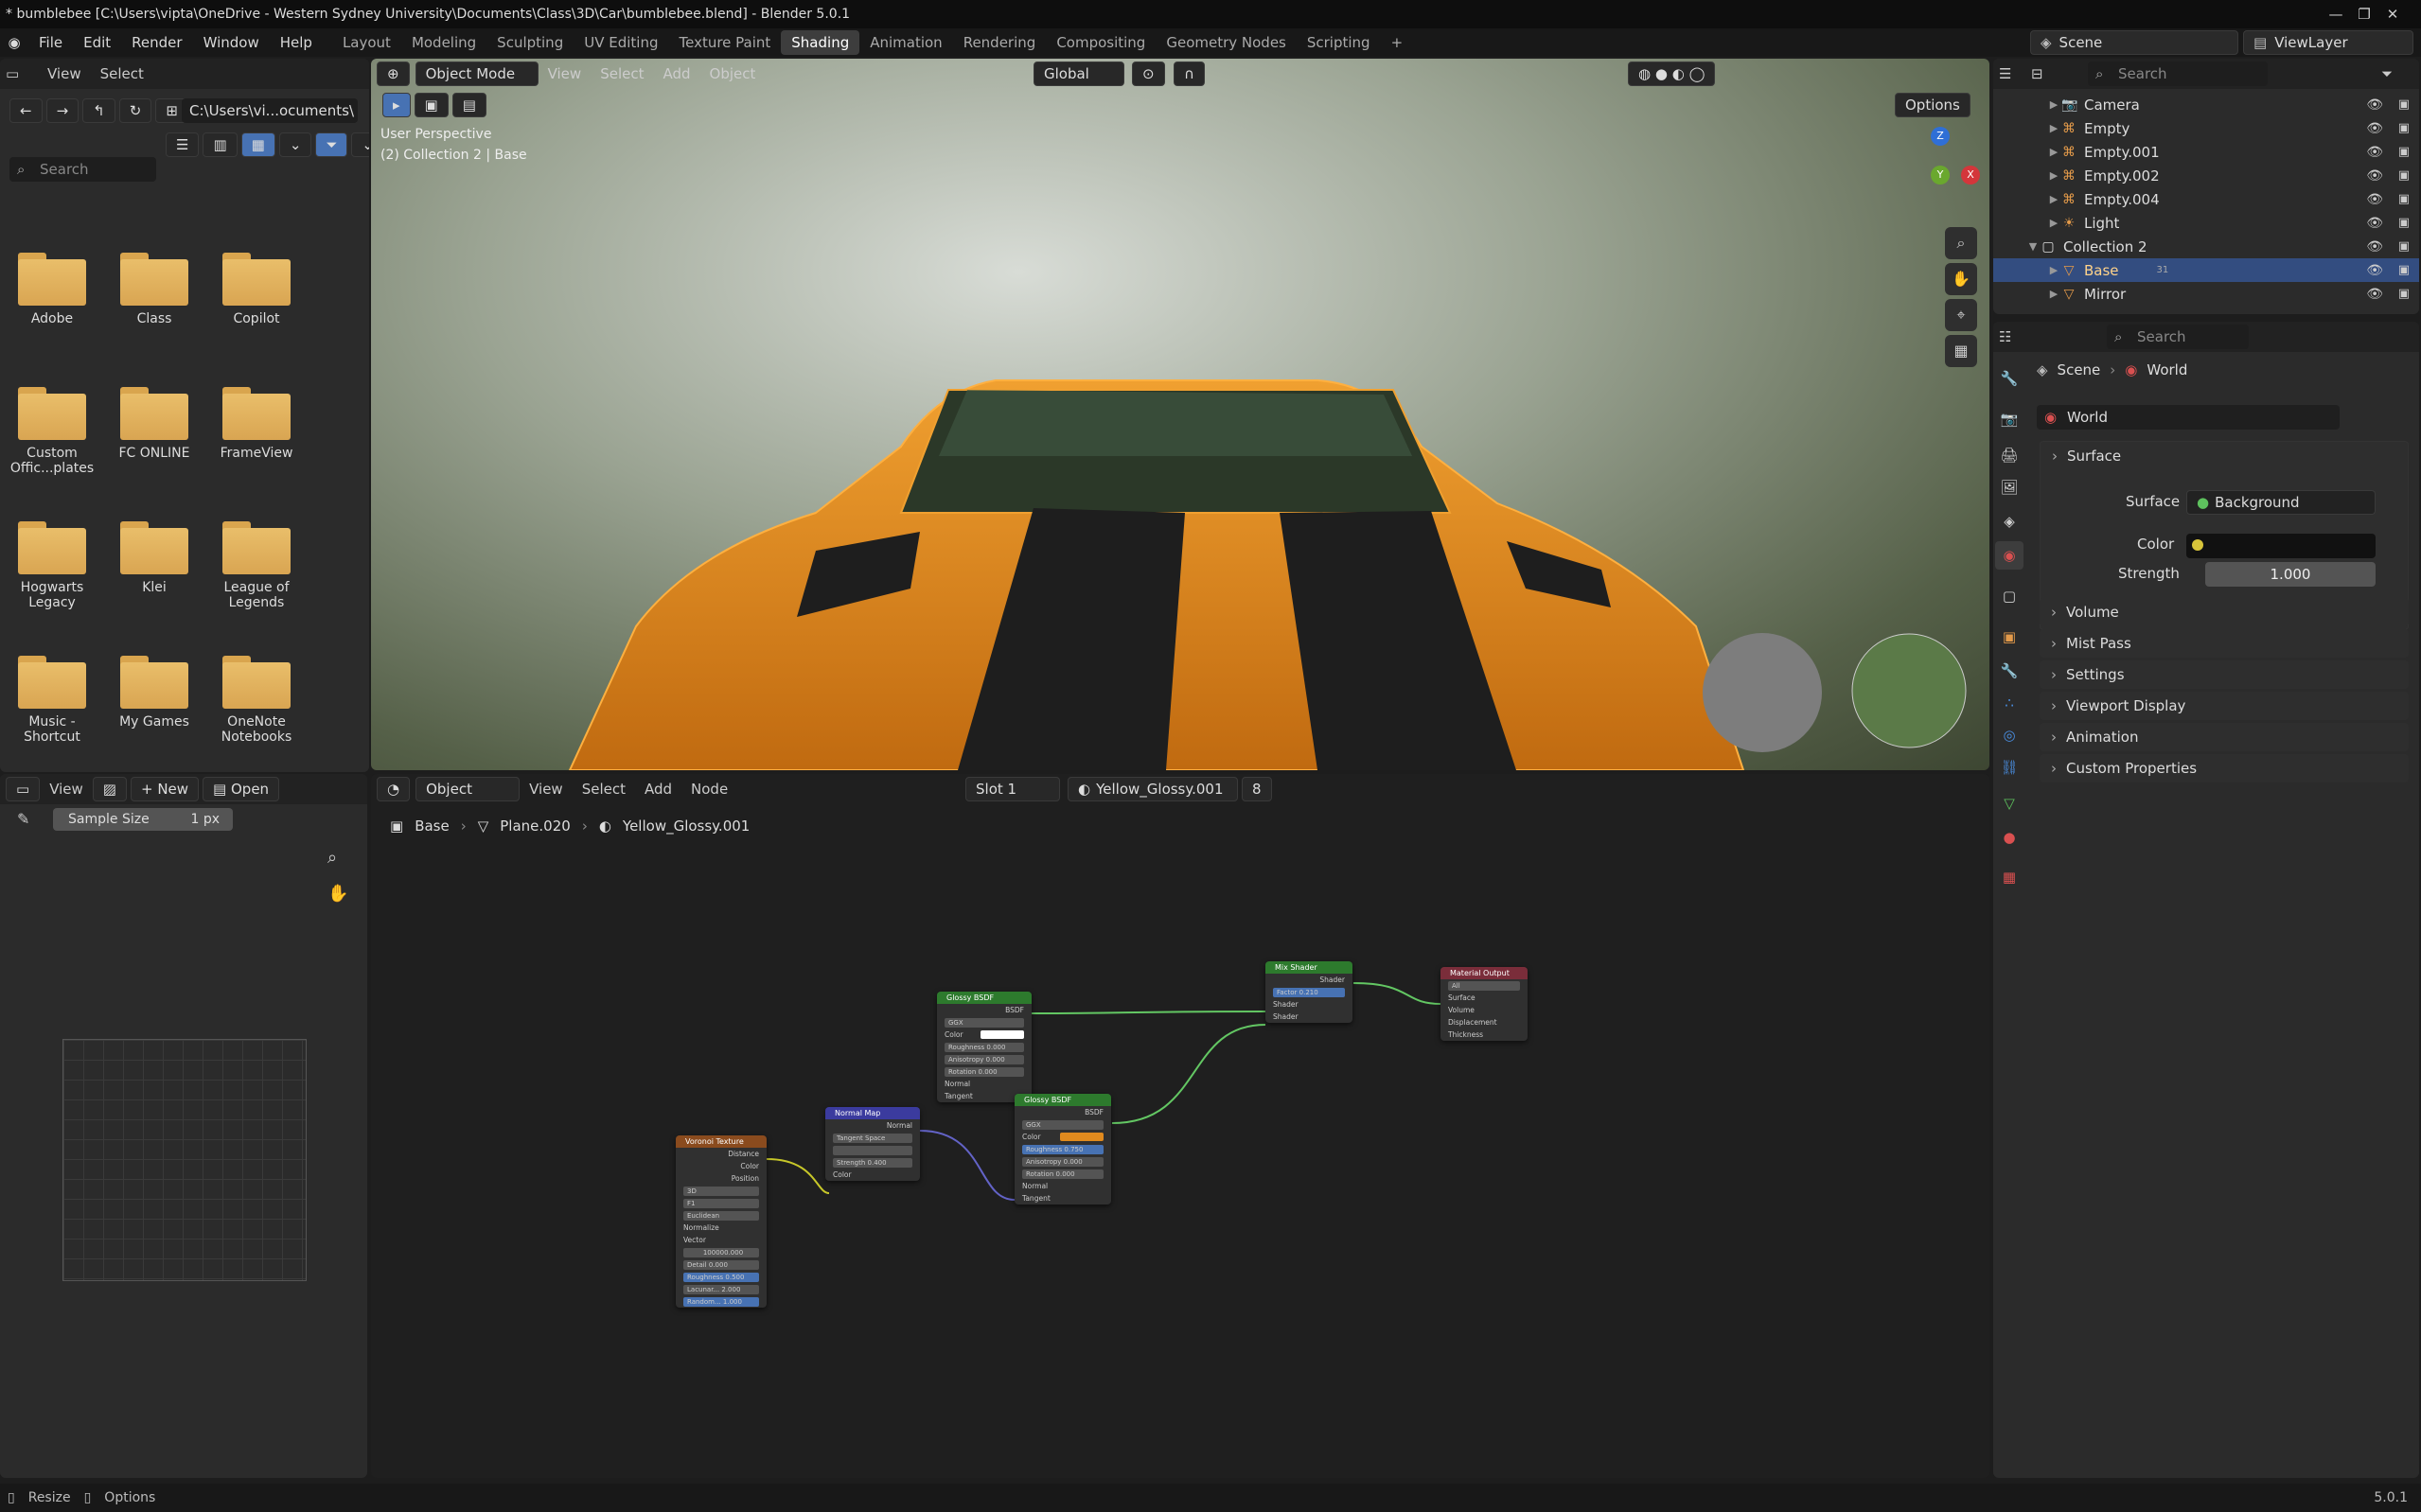 Image resolution: width=2421 pixels, height=1512 pixels. What do you see at coordinates (724, 42) in the screenshot?
I see `tab-texture-paint: Texture Paint` at bounding box center [724, 42].